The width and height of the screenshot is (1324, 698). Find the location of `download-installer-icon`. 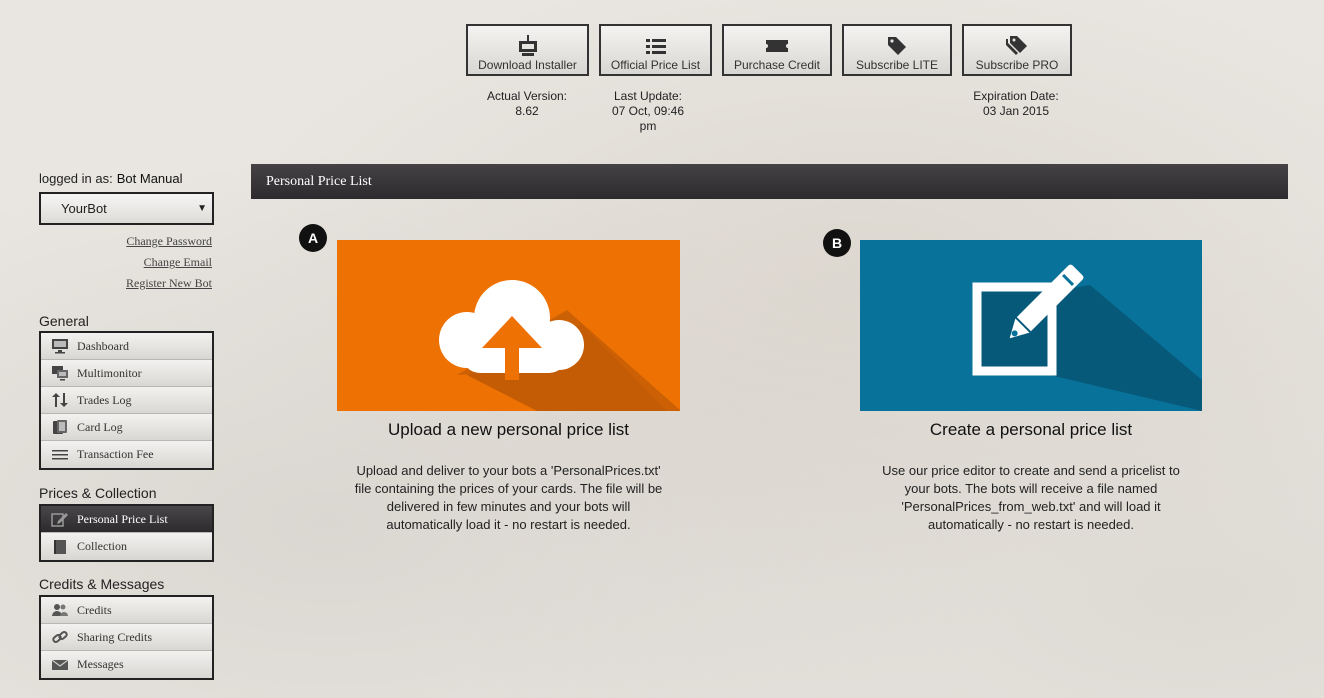

download-installer-icon is located at coordinates (527, 46).